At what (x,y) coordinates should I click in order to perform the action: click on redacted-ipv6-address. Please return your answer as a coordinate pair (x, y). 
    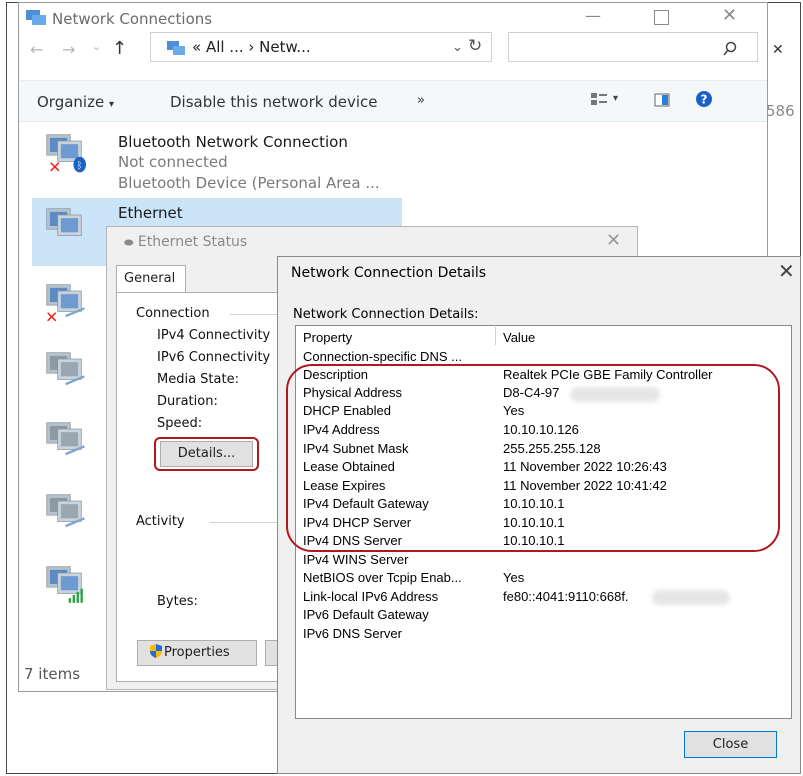
    Looking at the image, I should click on (691, 597).